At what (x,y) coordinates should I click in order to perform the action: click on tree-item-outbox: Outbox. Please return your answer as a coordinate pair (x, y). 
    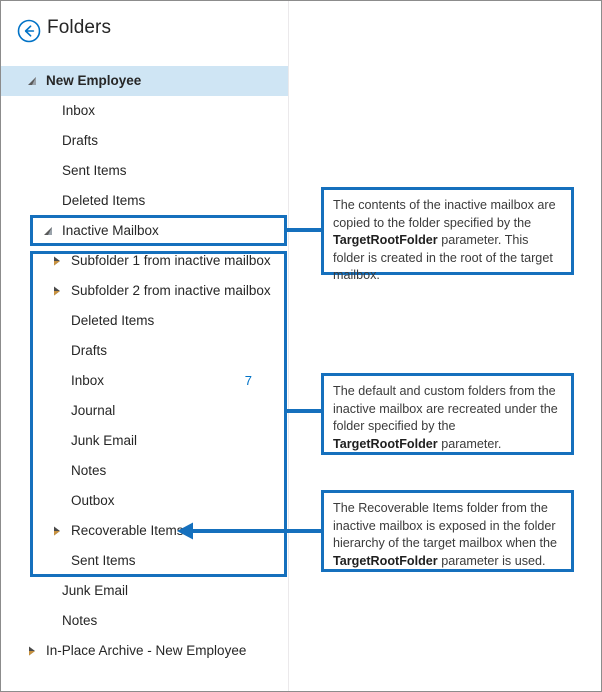
    Looking at the image, I should click on (144, 501).